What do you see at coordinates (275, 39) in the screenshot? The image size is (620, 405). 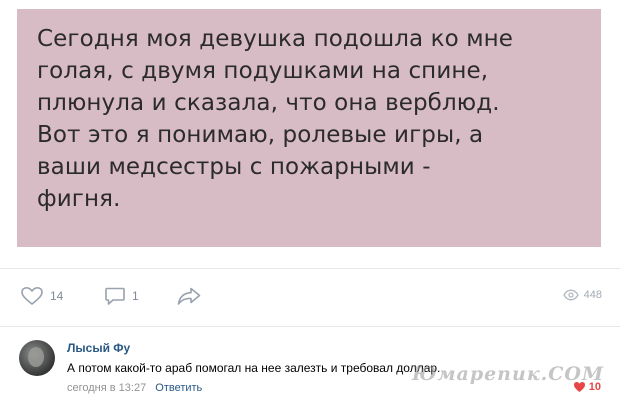 I see `post-line: Сегодня моя девушка подошла ко мне` at bounding box center [275, 39].